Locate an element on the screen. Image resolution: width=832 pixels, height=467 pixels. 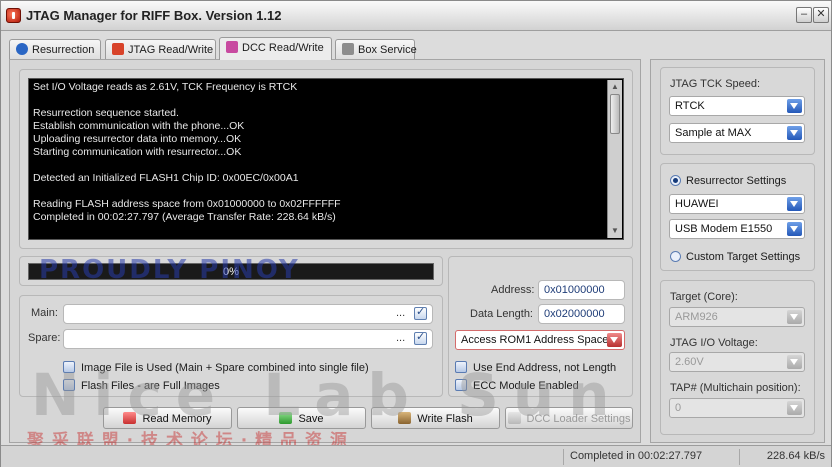
tab-label: DCC Read/Write is located at coordinates (283, 48).